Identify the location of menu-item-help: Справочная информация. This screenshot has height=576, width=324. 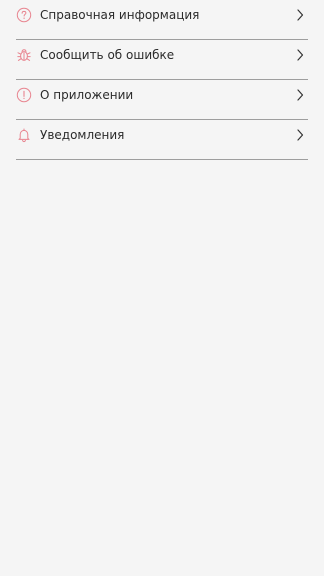
(162, 20).